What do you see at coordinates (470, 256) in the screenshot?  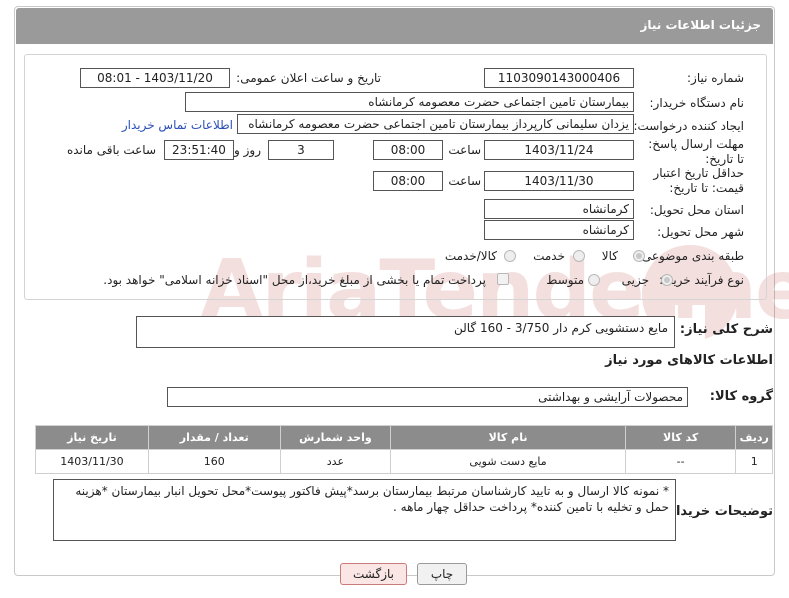 I see `category-option-both: کالا/خدمت` at bounding box center [470, 256].